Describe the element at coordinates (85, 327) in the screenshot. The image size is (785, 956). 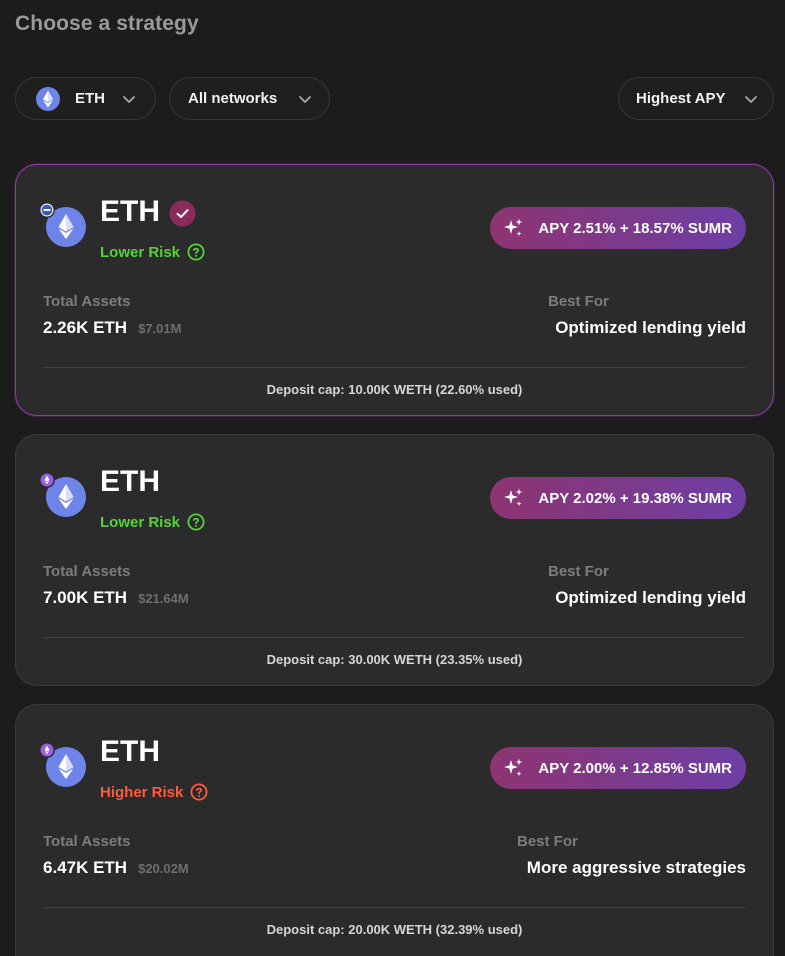
I see `total-assets-amount: 2.26K ETH` at that location.